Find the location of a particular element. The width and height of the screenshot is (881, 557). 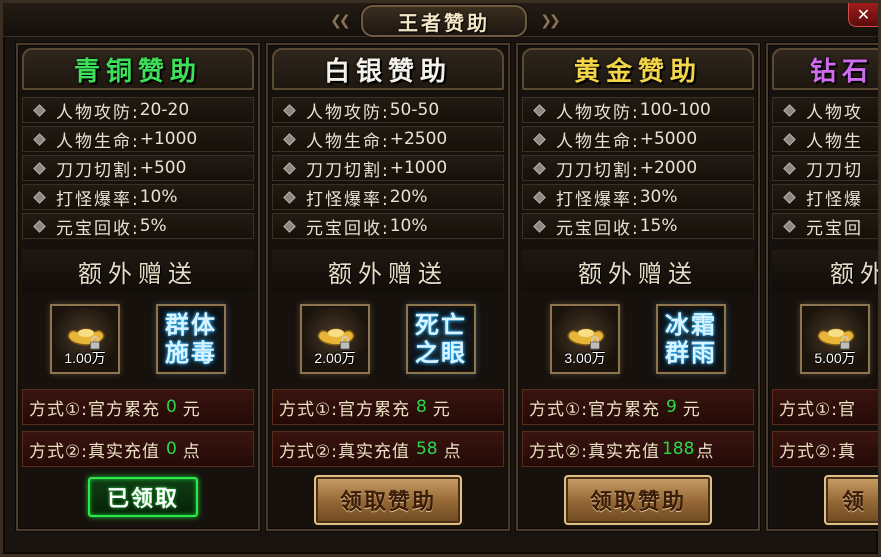

stat-value: 10% is located at coordinates (158, 197).